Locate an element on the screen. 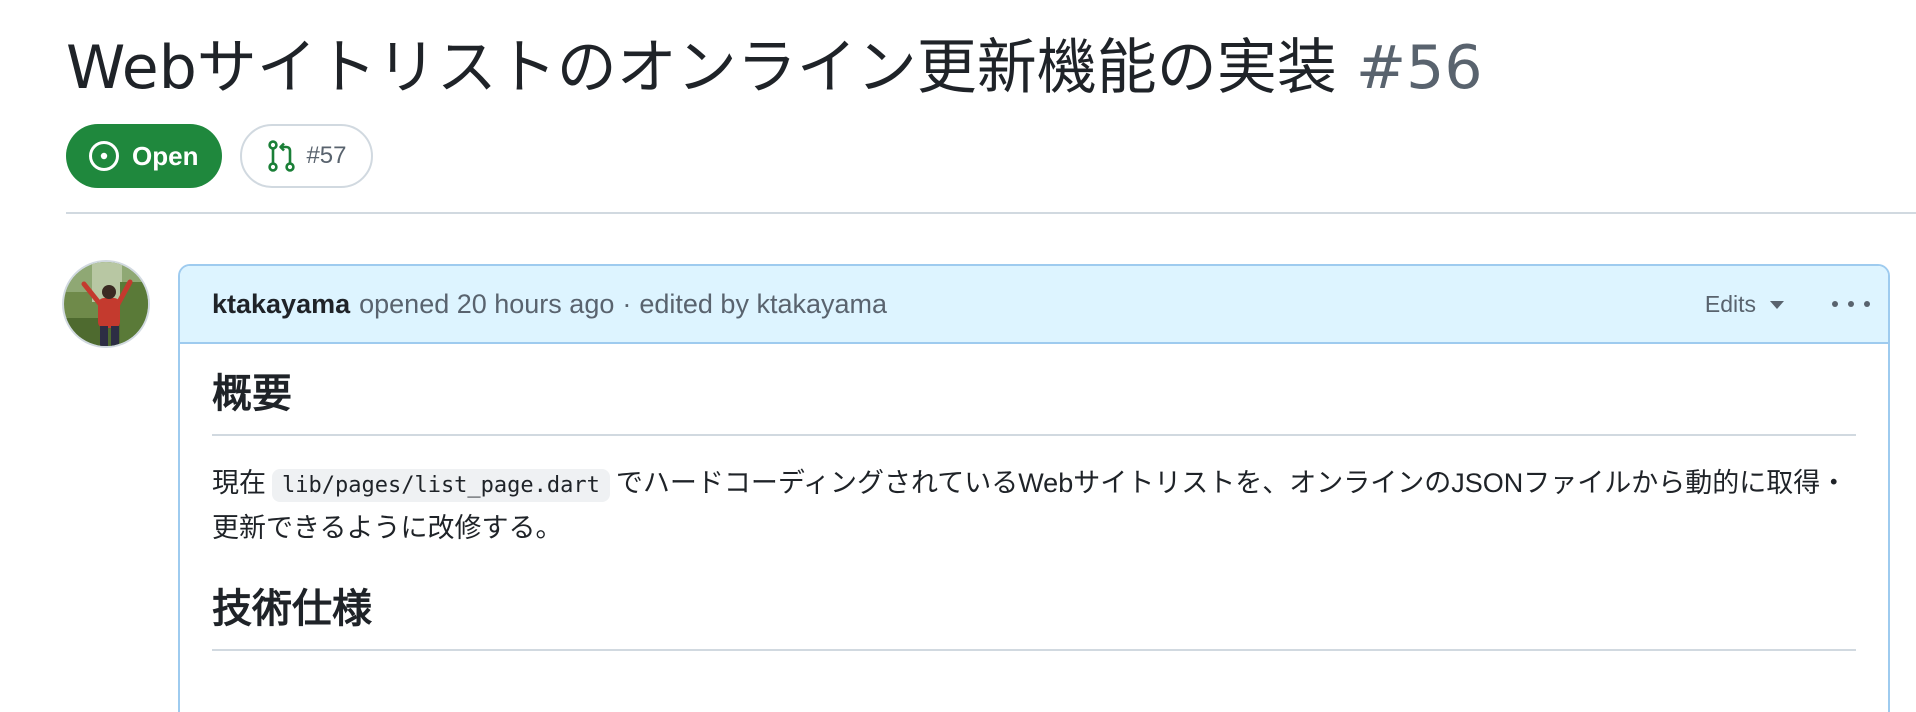  issue-header: Webサイトリストのオンライン更新機能の実装 #56 is located at coordinates (991, 68).